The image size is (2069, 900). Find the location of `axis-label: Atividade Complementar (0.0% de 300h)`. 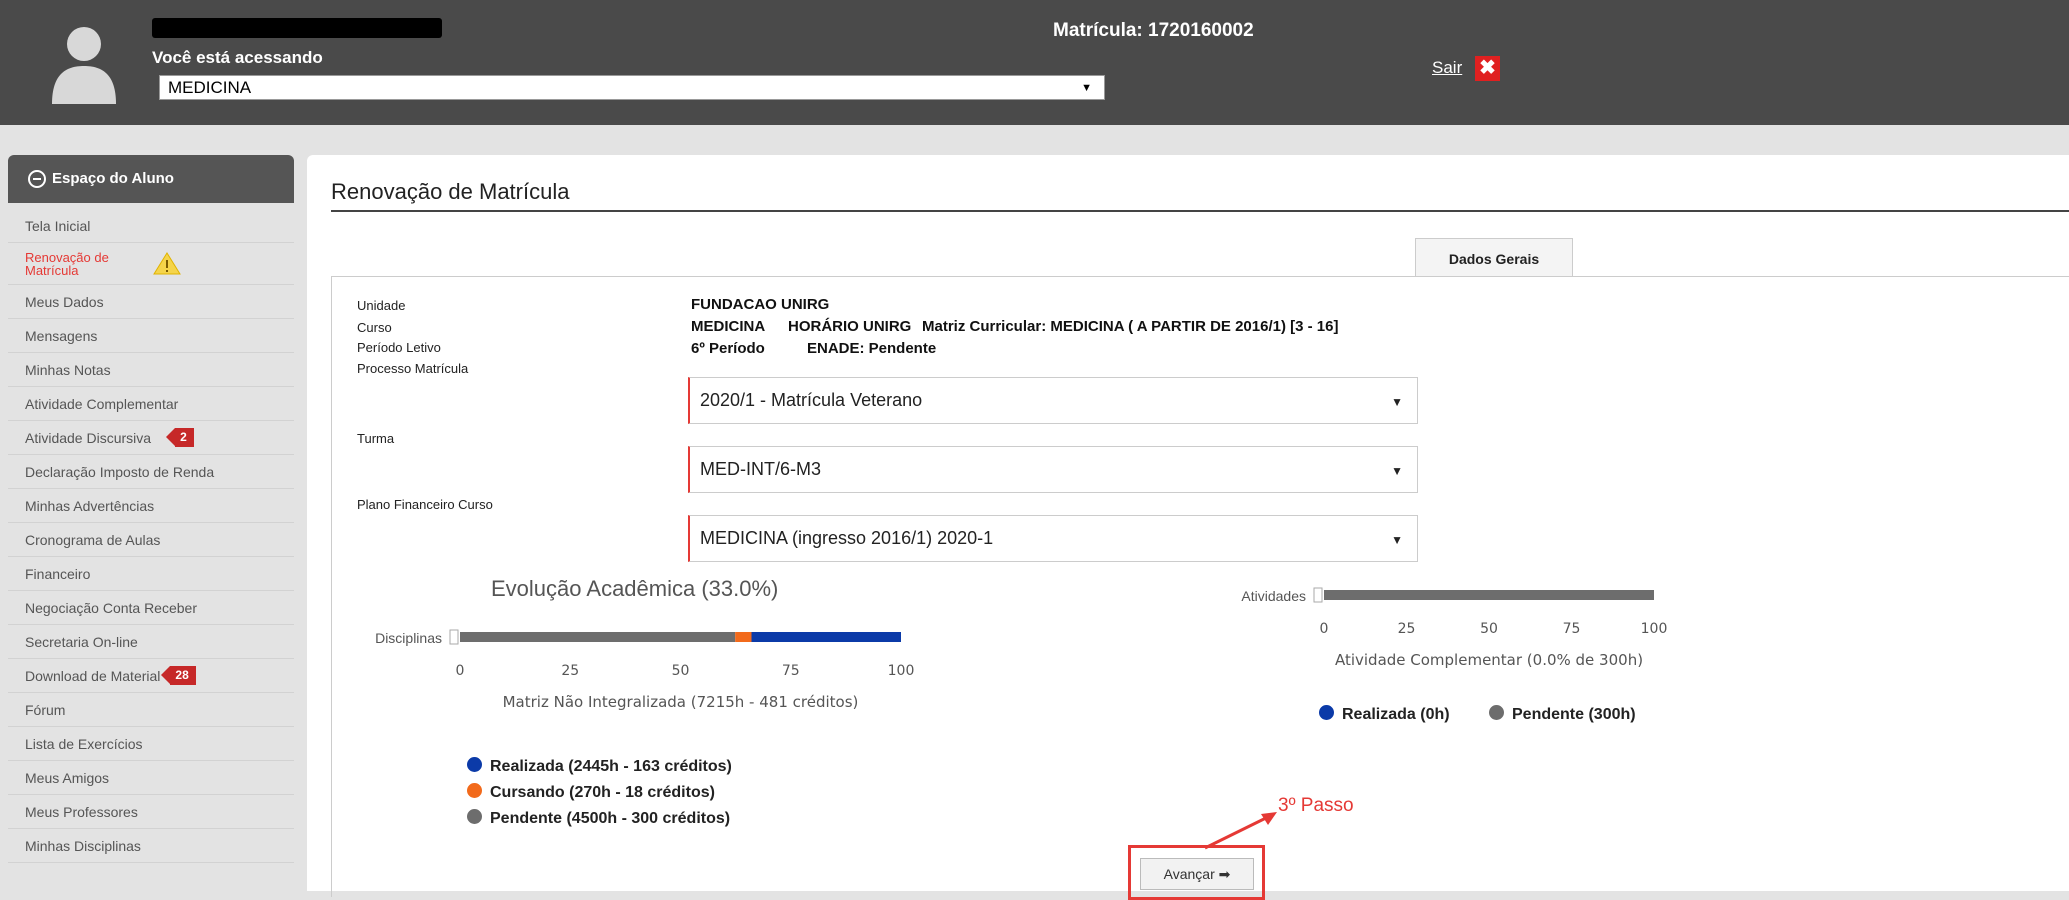

axis-label: Atividade Complementar (0.0% de 300h) is located at coordinates (1489, 660).